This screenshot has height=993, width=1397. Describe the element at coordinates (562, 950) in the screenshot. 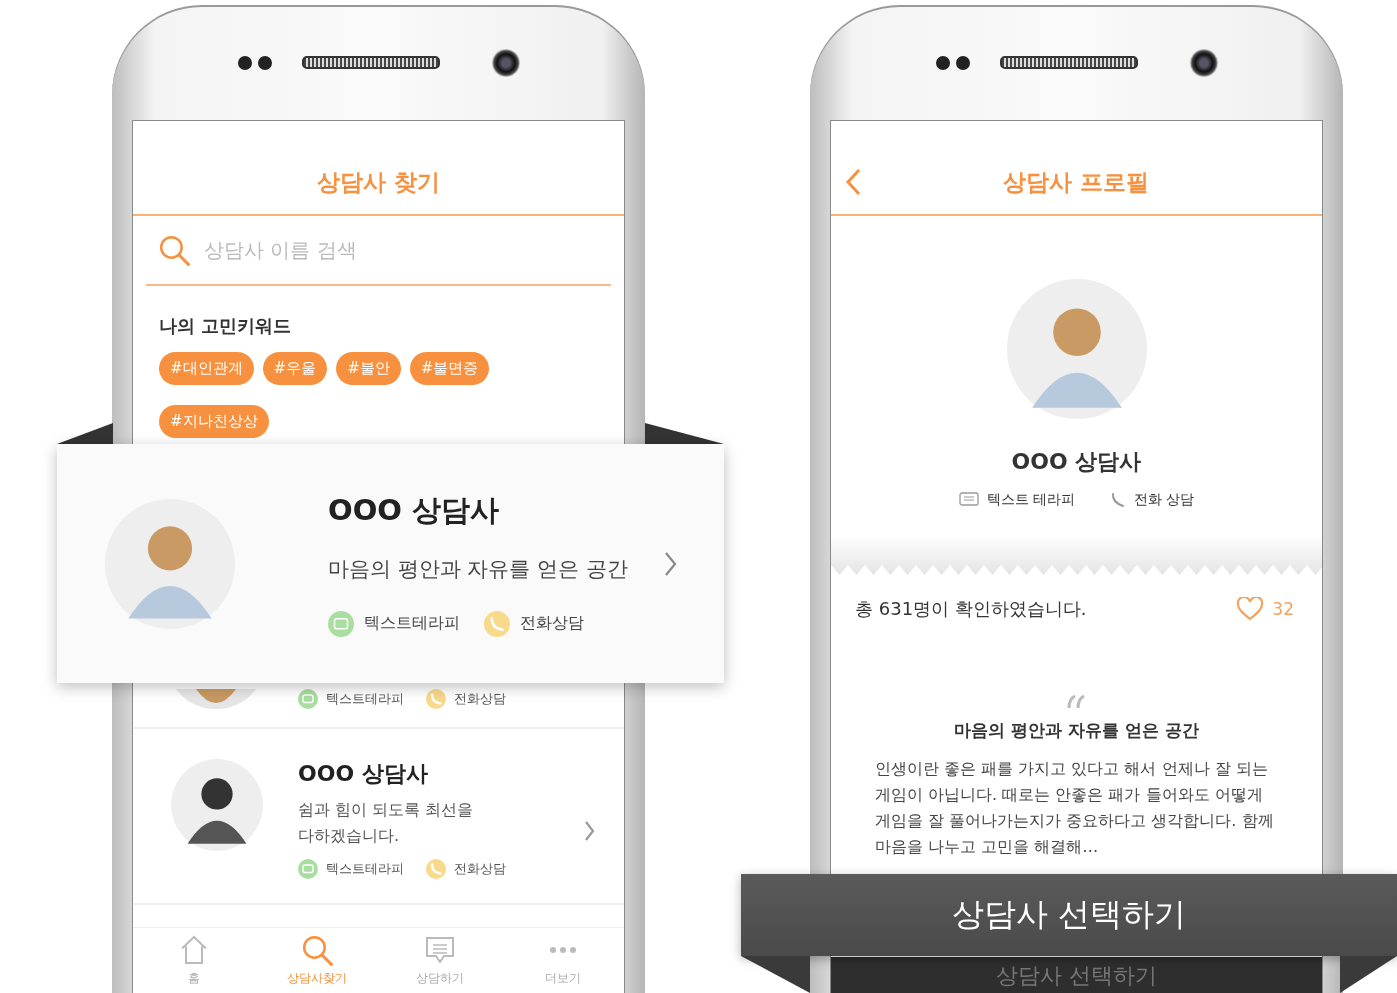

I see `more-icon` at that location.